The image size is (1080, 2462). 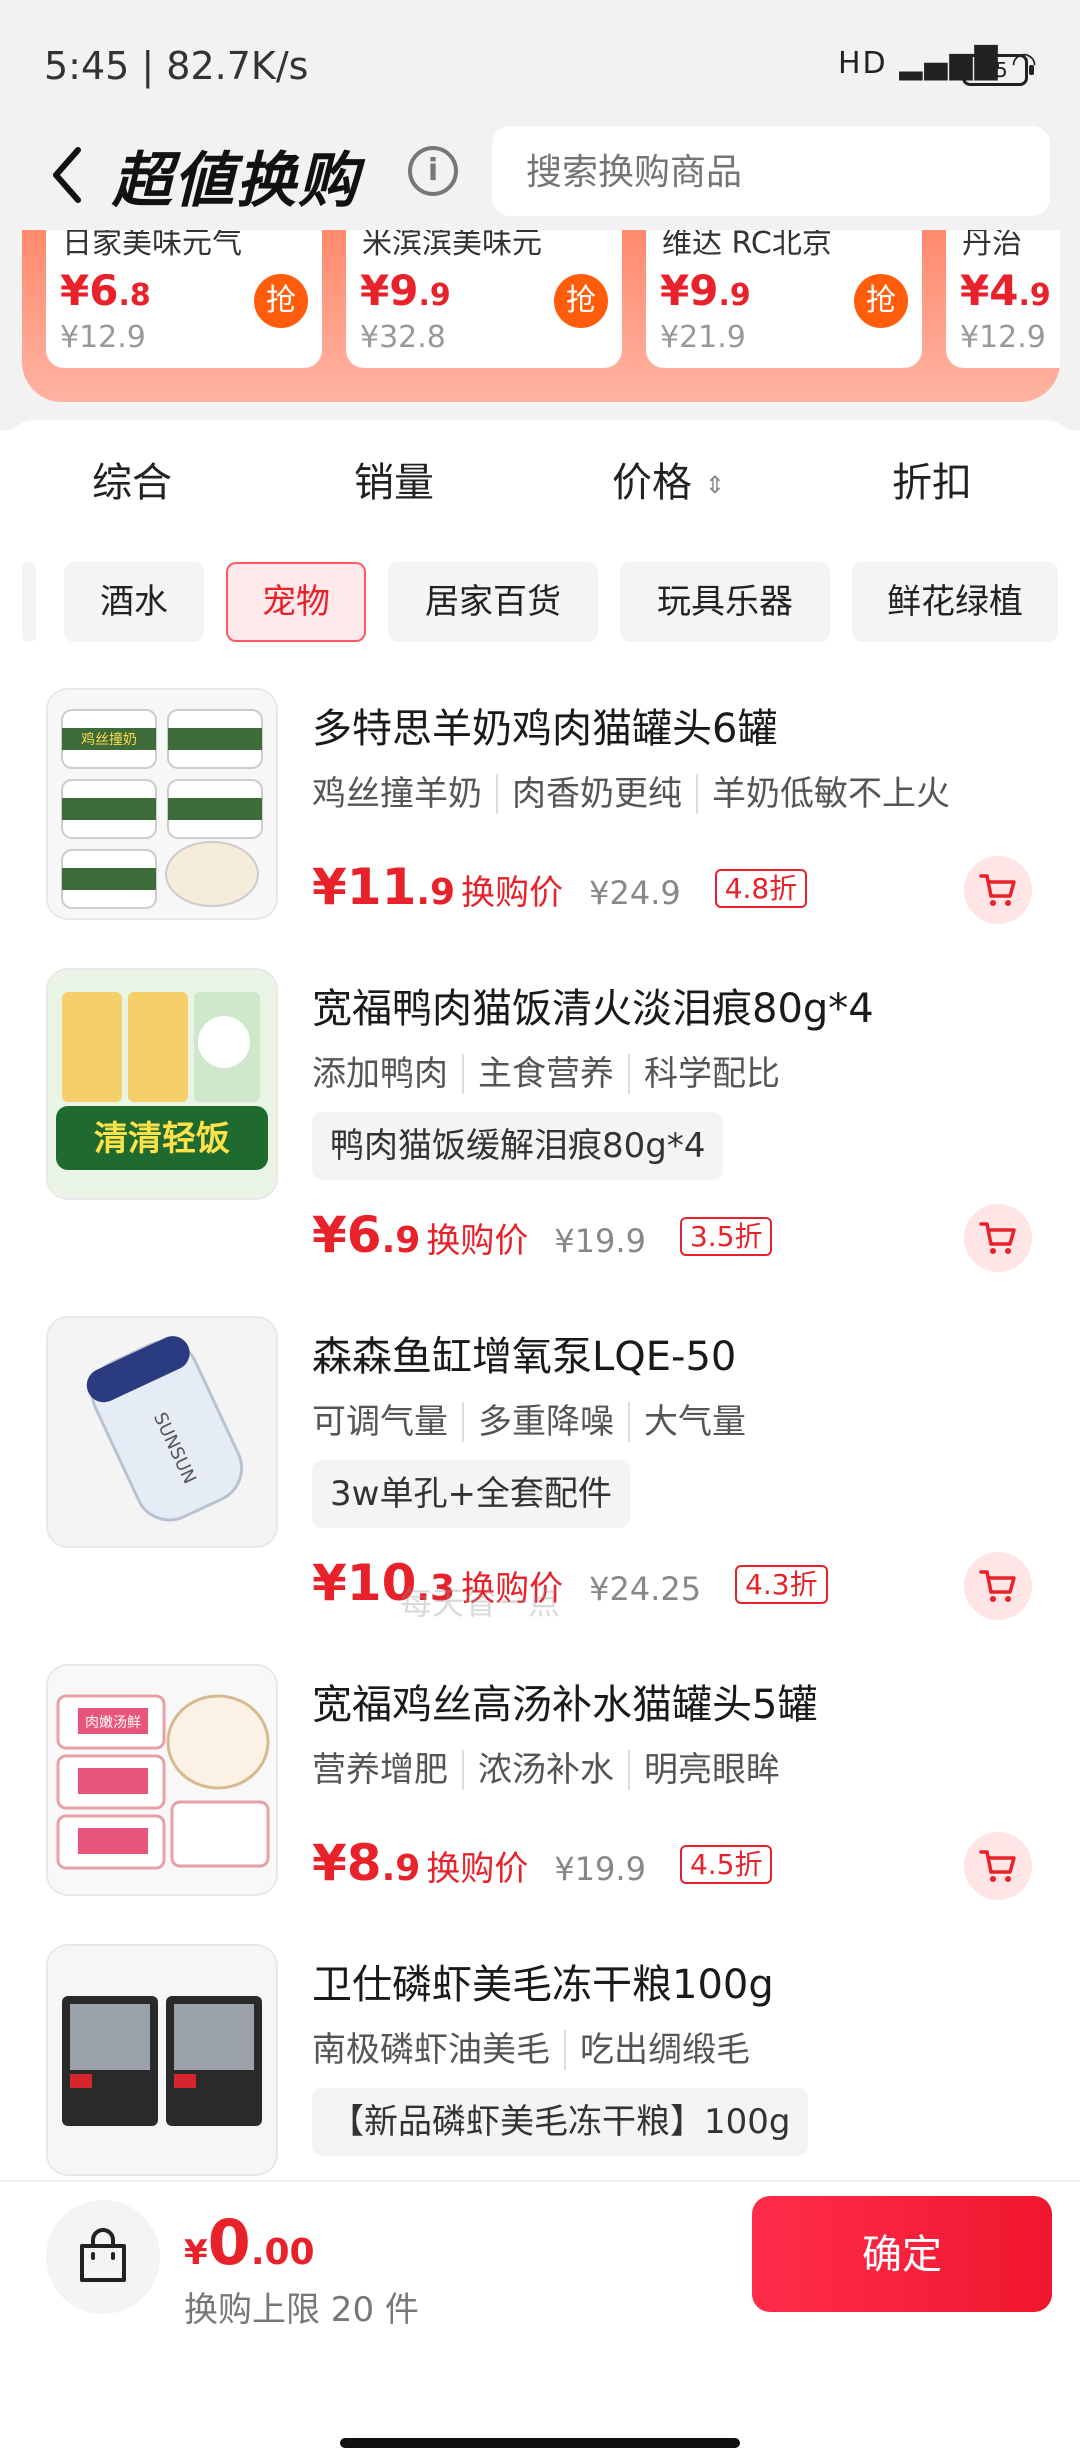 What do you see at coordinates (784, 299) in the screenshot?
I see `deal-card: 维达 RC北京 ¥9.9 ¥21.9 抢` at bounding box center [784, 299].